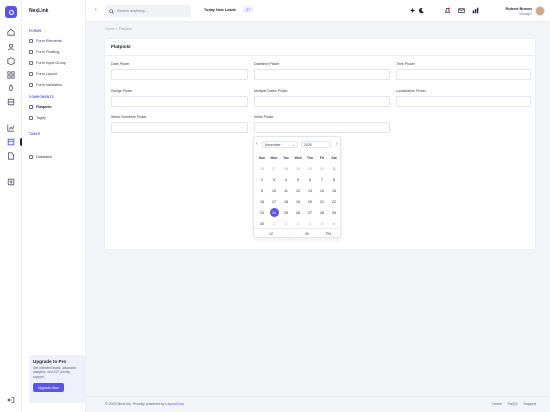  Describe the element at coordinates (322, 190) in the screenshot. I see `calendar-day: 14` at that location.